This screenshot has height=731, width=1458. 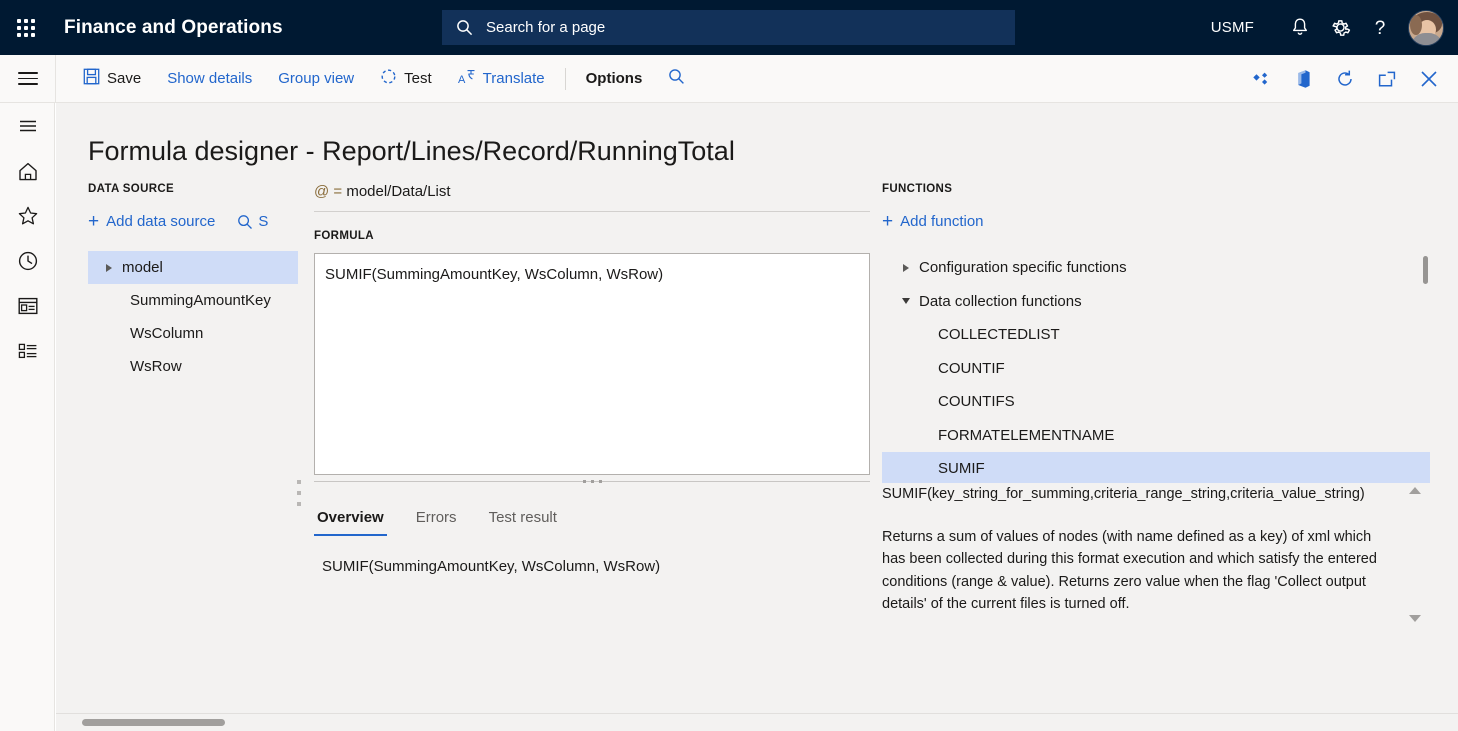 I want to click on add-function-label: Add function, so click(x=942, y=221).